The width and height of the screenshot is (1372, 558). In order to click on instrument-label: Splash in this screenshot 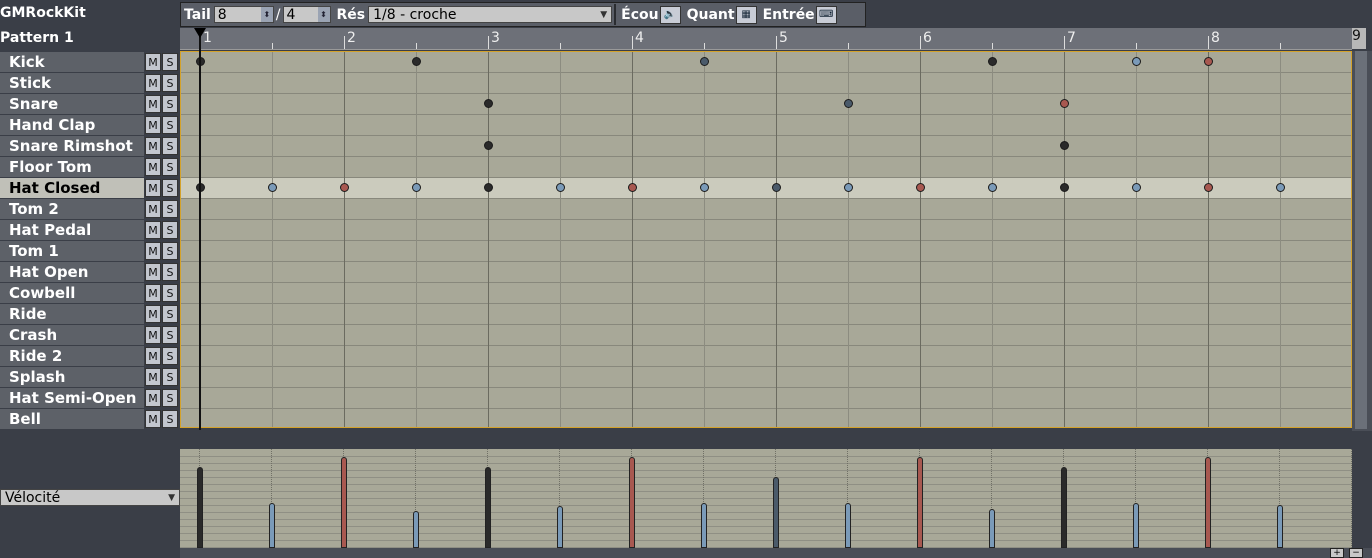, I will do `click(72, 377)`.